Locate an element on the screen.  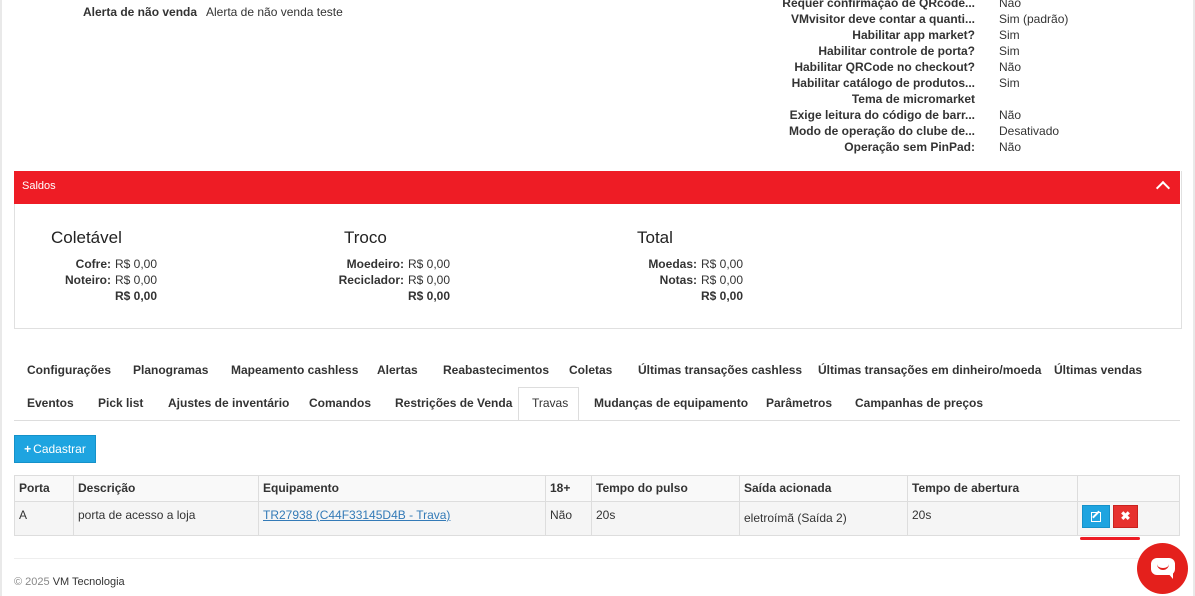
property-row: Habilitar app market? Sim is located at coordinates (940, 35).